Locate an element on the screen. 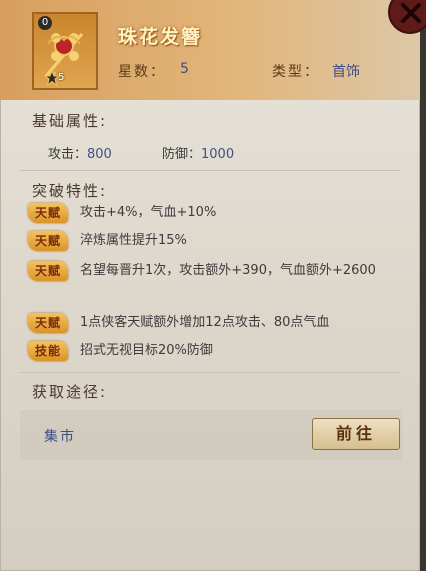 This screenshot has width=426, height=571. trait-text: 1点侠客天赋额外增加12点攻击、80点气血 is located at coordinates (205, 322).